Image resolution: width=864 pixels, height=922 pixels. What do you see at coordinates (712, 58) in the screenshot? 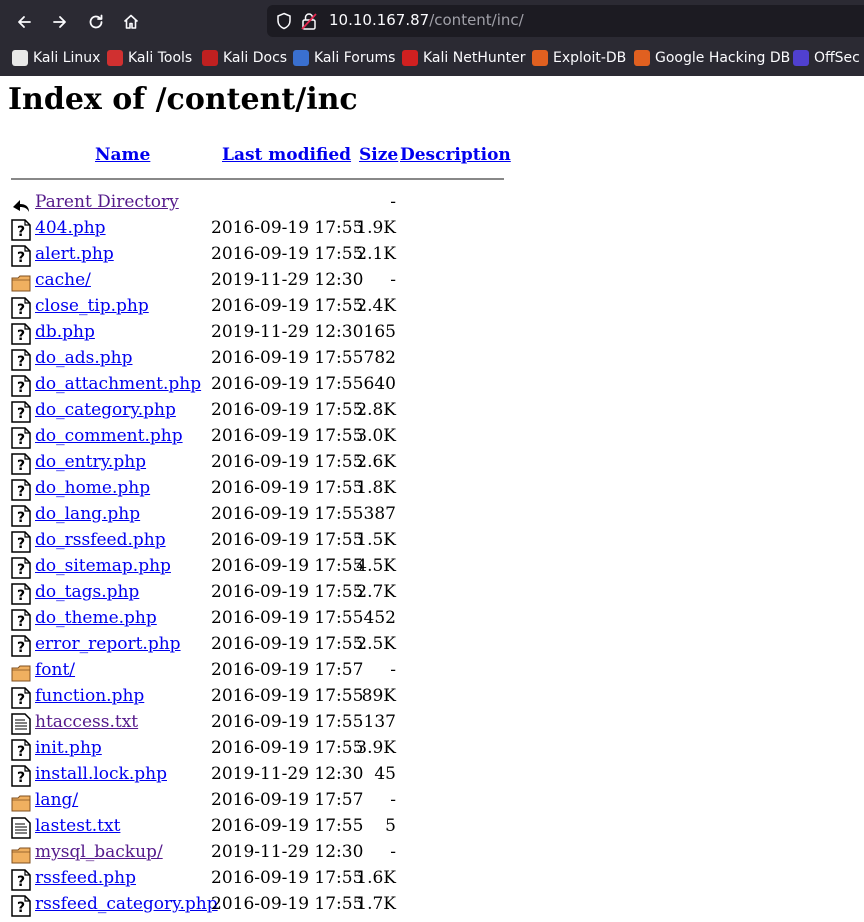
I see `bookmark-item: Google Hacking DB` at bounding box center [712, 58].